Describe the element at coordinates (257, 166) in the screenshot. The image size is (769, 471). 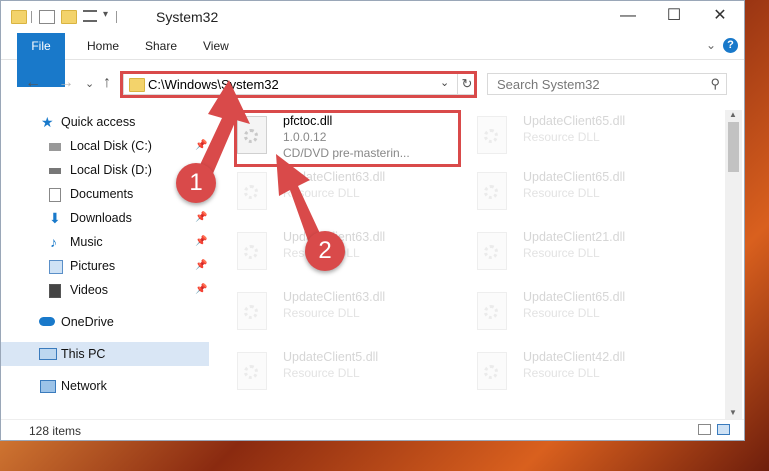
I see `annotation-overlay` at that location.